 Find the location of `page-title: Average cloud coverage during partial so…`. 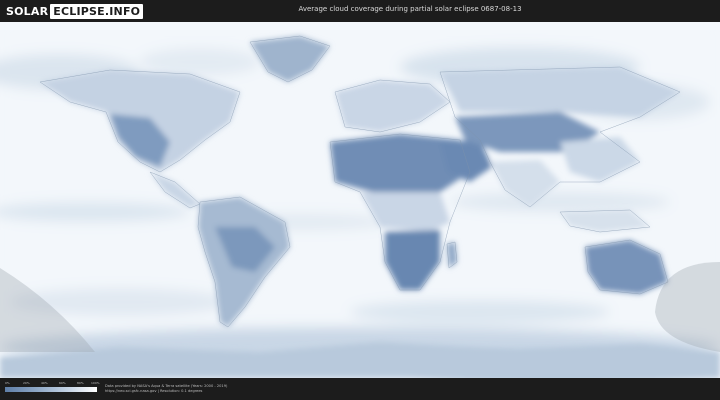

page-title: Average cloud coverage during partial so… is located at coordinates (410, 9).